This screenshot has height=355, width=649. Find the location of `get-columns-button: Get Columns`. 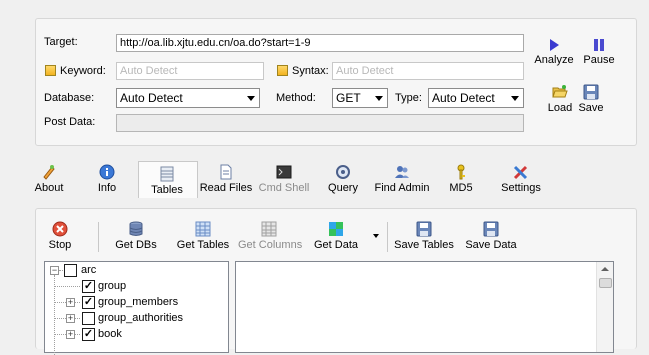

get-columns-button: Get Columns is located at coordinates (270, 236).